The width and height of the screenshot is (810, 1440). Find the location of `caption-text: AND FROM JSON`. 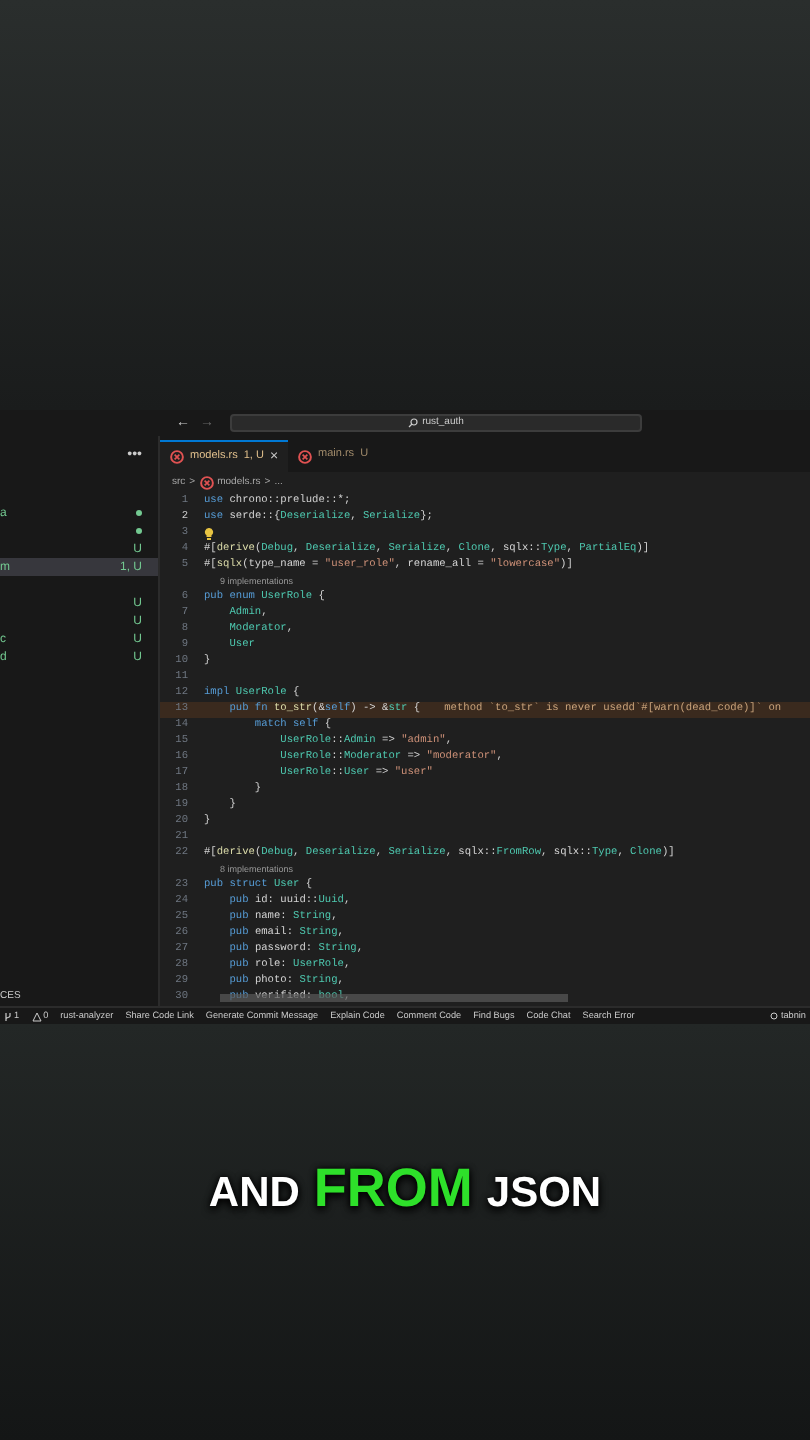

caption-text: AND FROM JSON is located at coordinates (405, 1189).